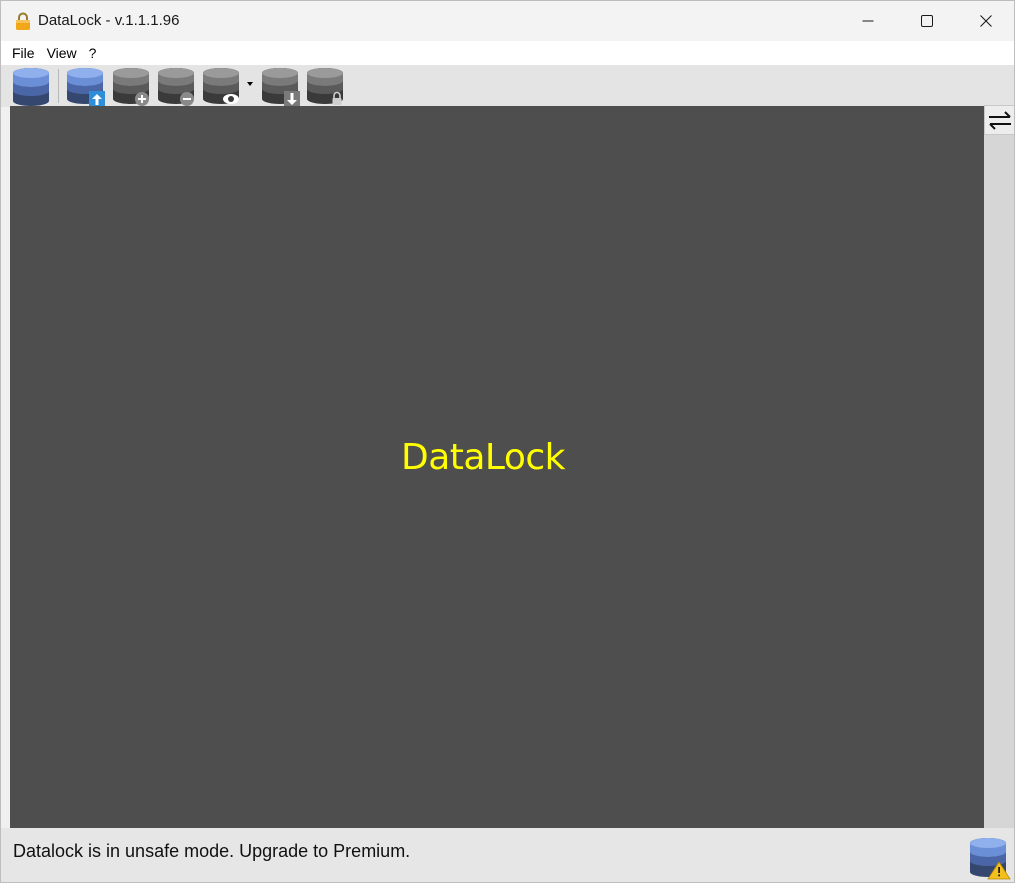  Describe the element at coordinates (23, 21) in the screenshot. I see `lock-icon` at that location.